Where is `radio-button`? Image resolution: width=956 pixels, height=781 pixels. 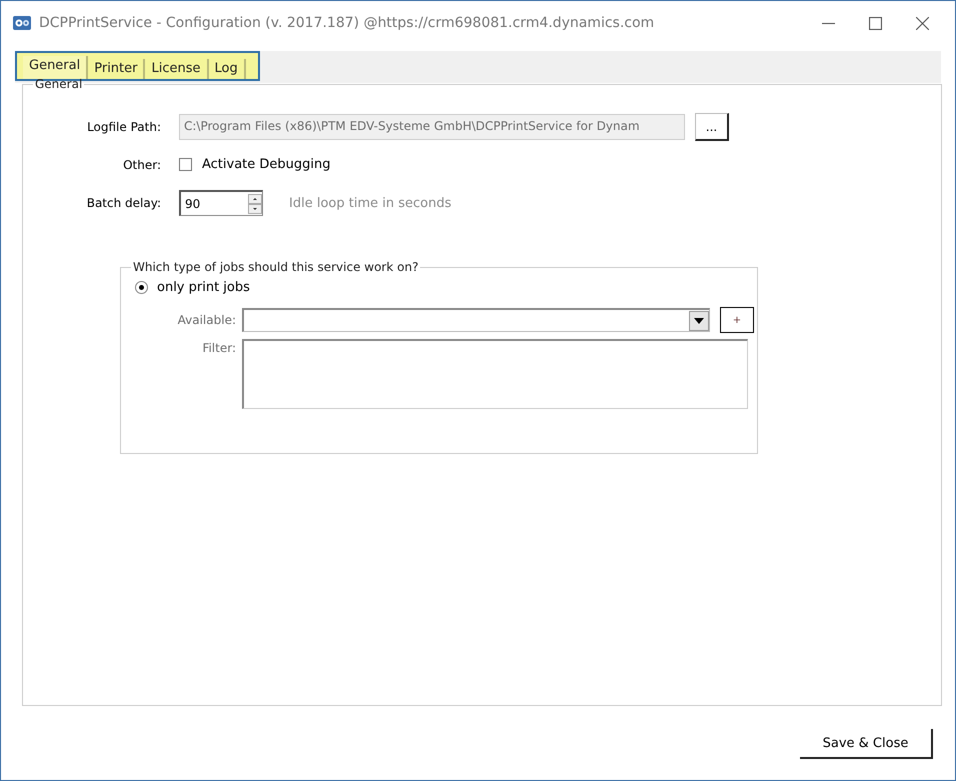 radio-button is located at coordinates (141, 287).